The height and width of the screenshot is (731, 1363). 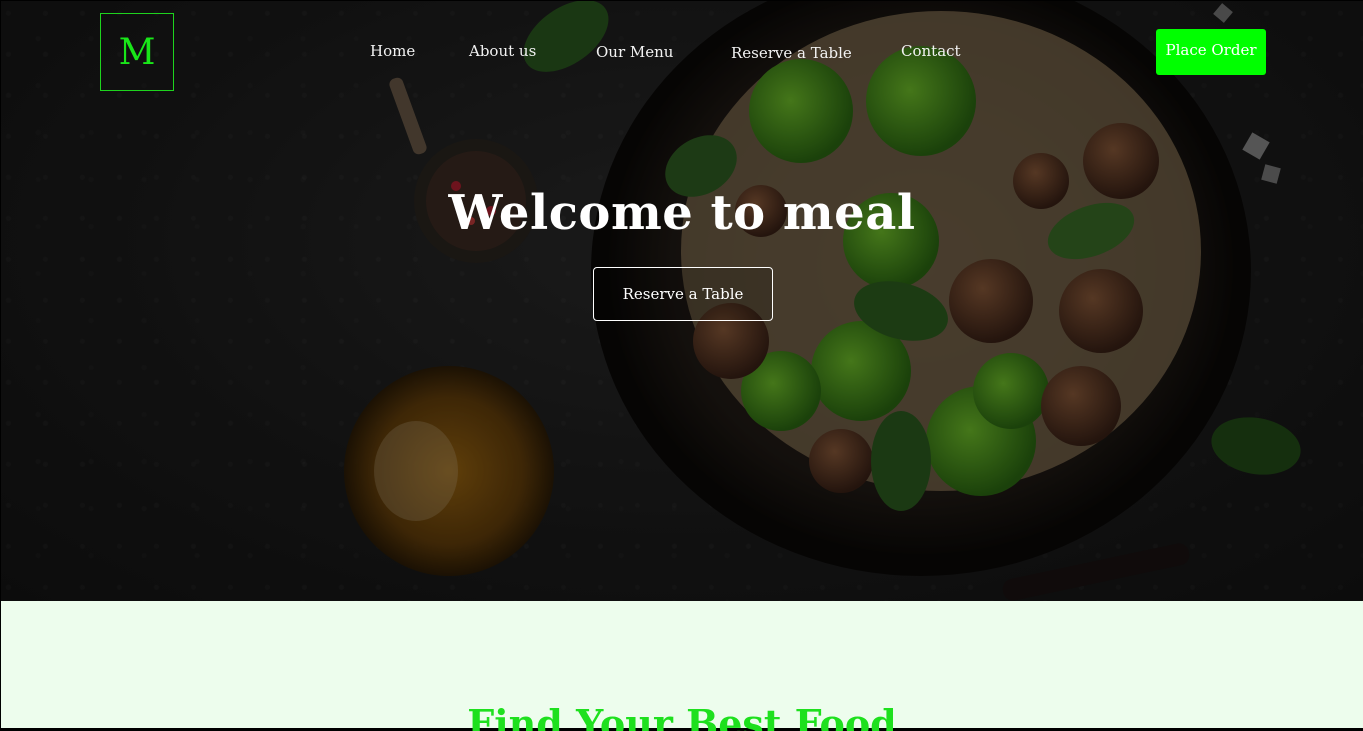 I want to click on nav-reserve-table: Reserve a Table, so click(x=791, y=53).